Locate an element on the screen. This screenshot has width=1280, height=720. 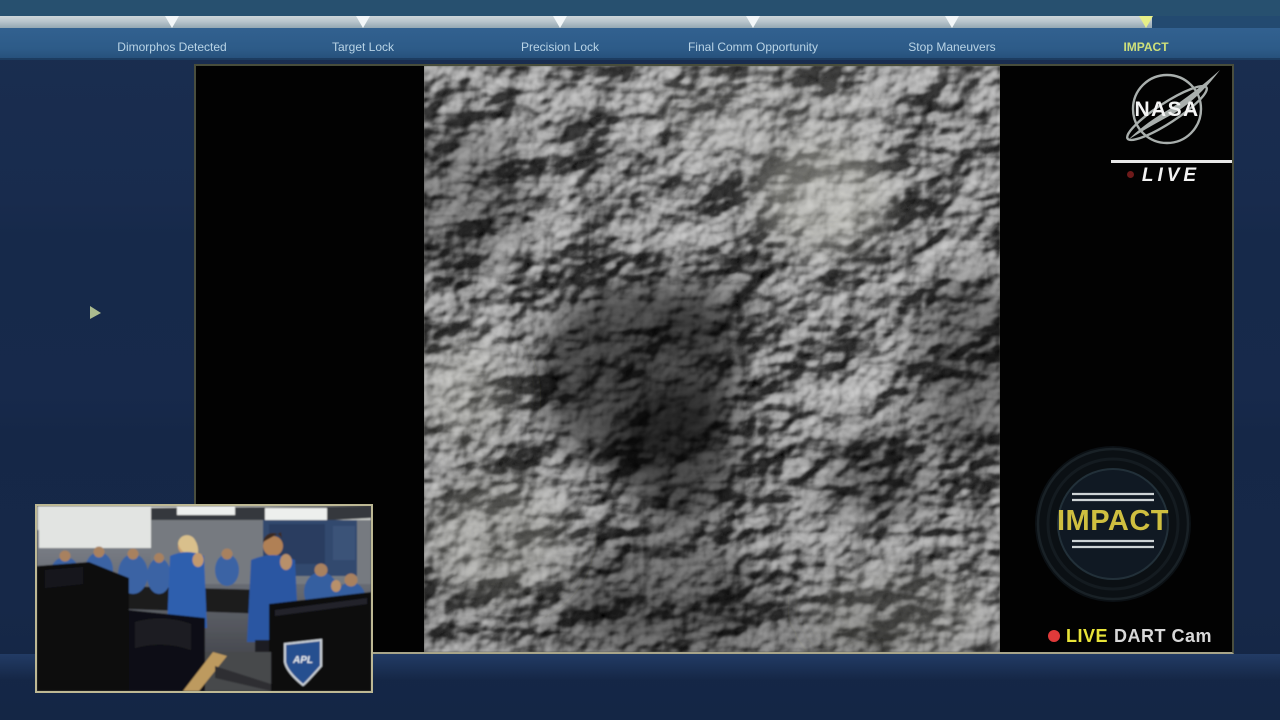
svg-text: APL is located at coordinates (302, 660).